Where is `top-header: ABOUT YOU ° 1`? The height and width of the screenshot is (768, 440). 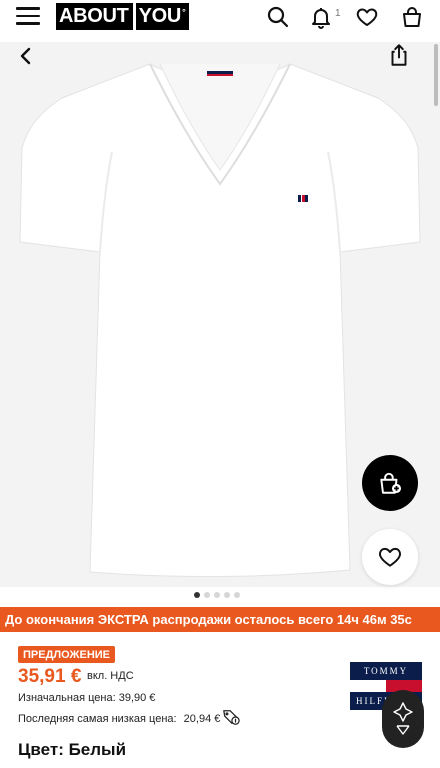
top-header: ABOUT YOU ° 1 is located at coordinates (220, 17).